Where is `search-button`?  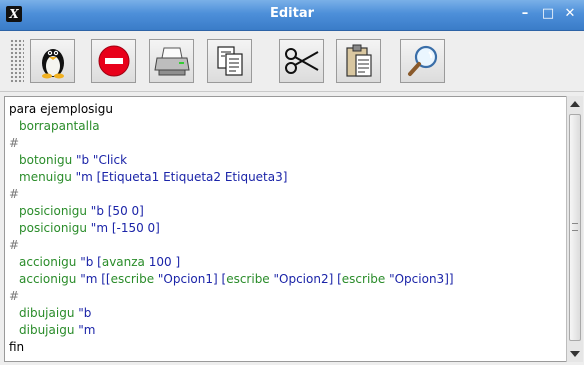
search-button is located at coordinates (422, 61).